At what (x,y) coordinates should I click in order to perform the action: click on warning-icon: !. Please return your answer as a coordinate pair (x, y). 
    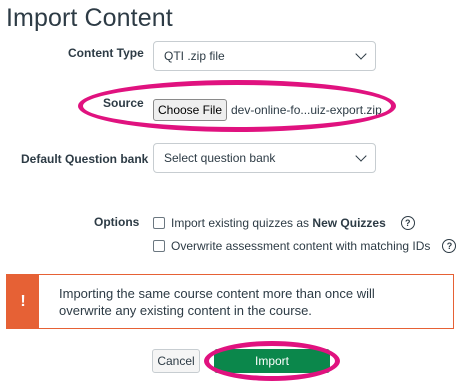
    Looking at the image, I should click on (23, 301).